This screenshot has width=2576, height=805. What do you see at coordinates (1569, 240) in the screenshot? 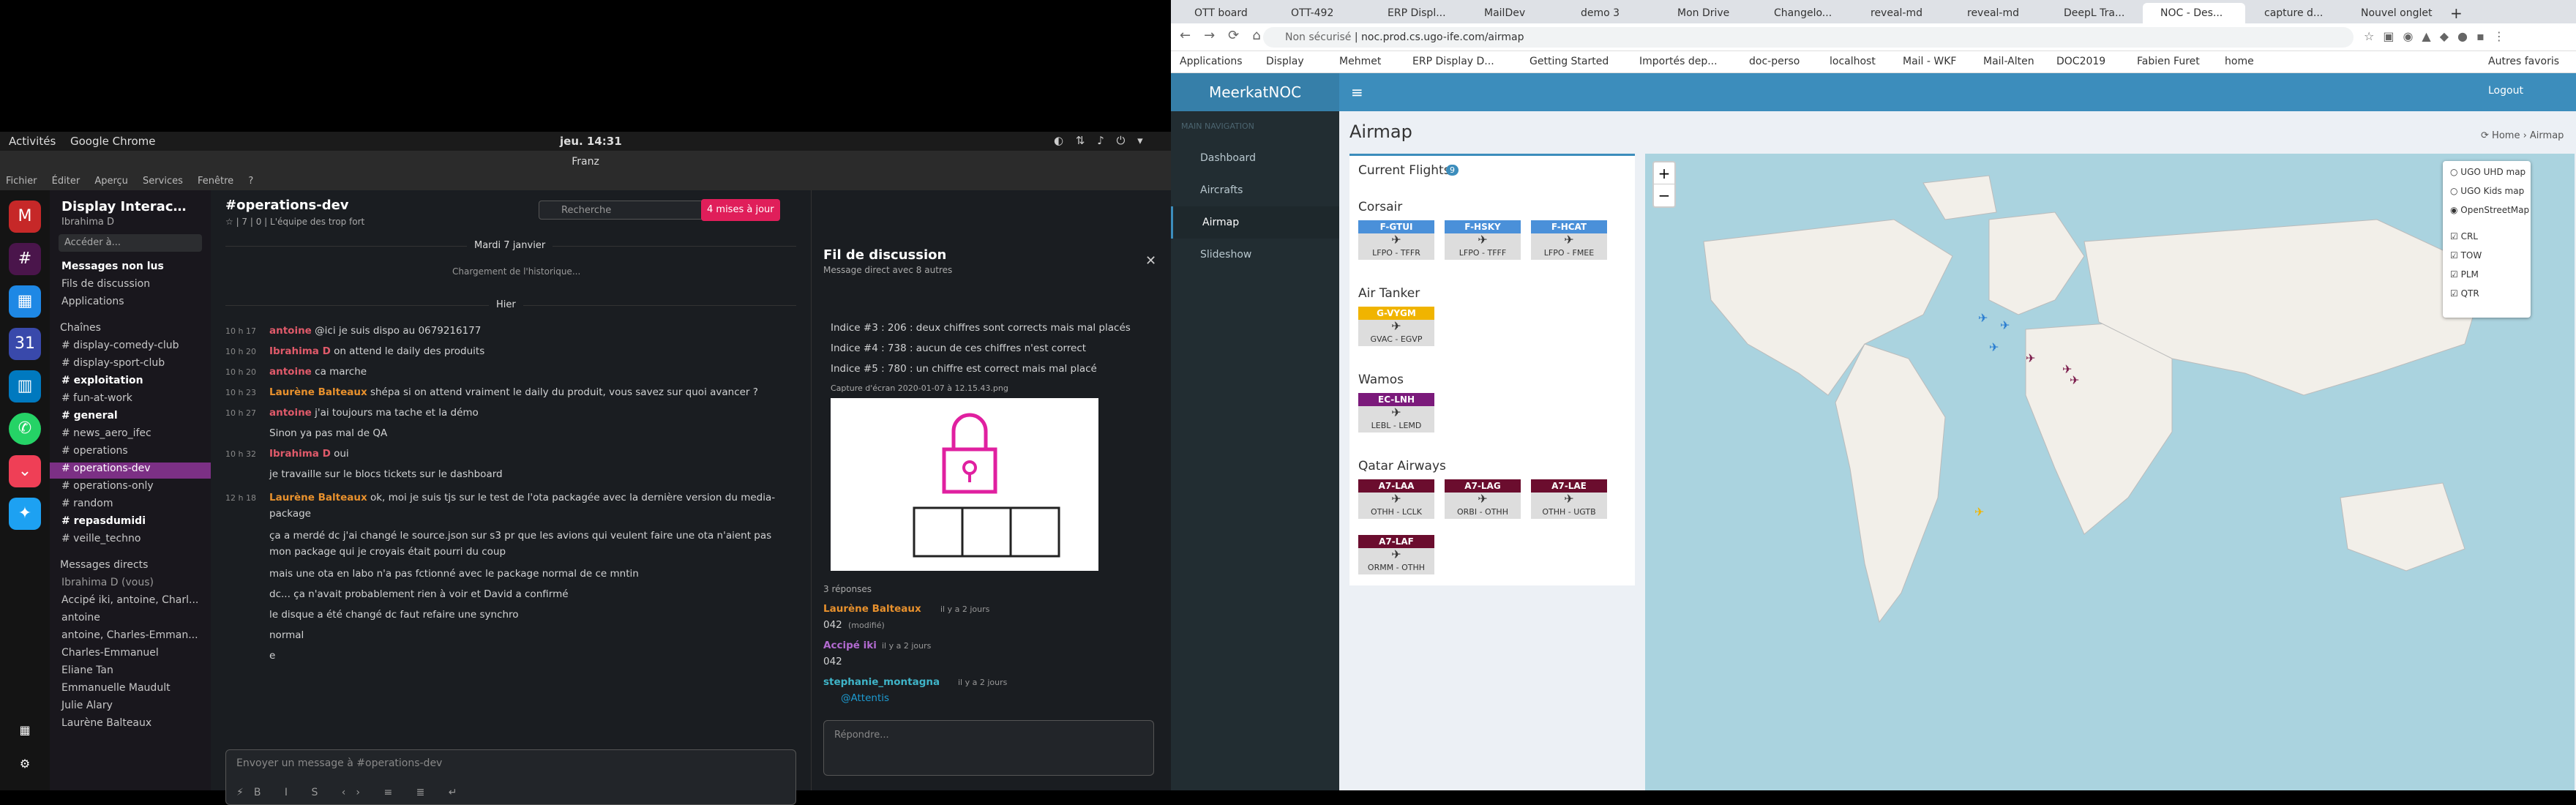
I see `flight-card: F-HCAT ✈ LFPO - FMEE` at bounding box center [1569, 240].